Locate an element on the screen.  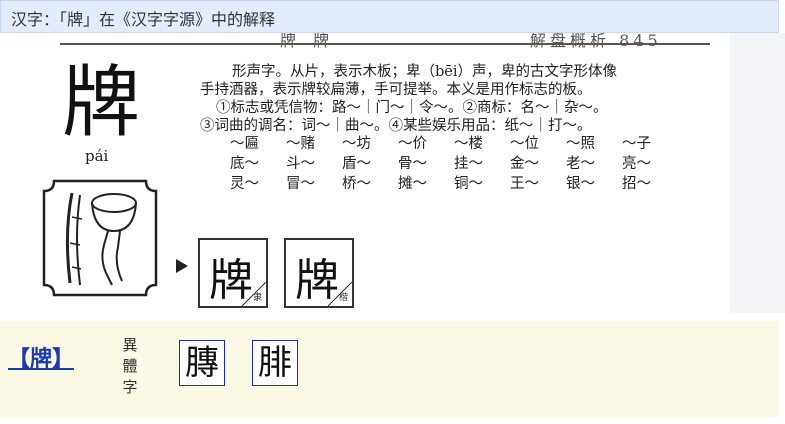
compound-word: 底～ is located at coordinates (244, 164).